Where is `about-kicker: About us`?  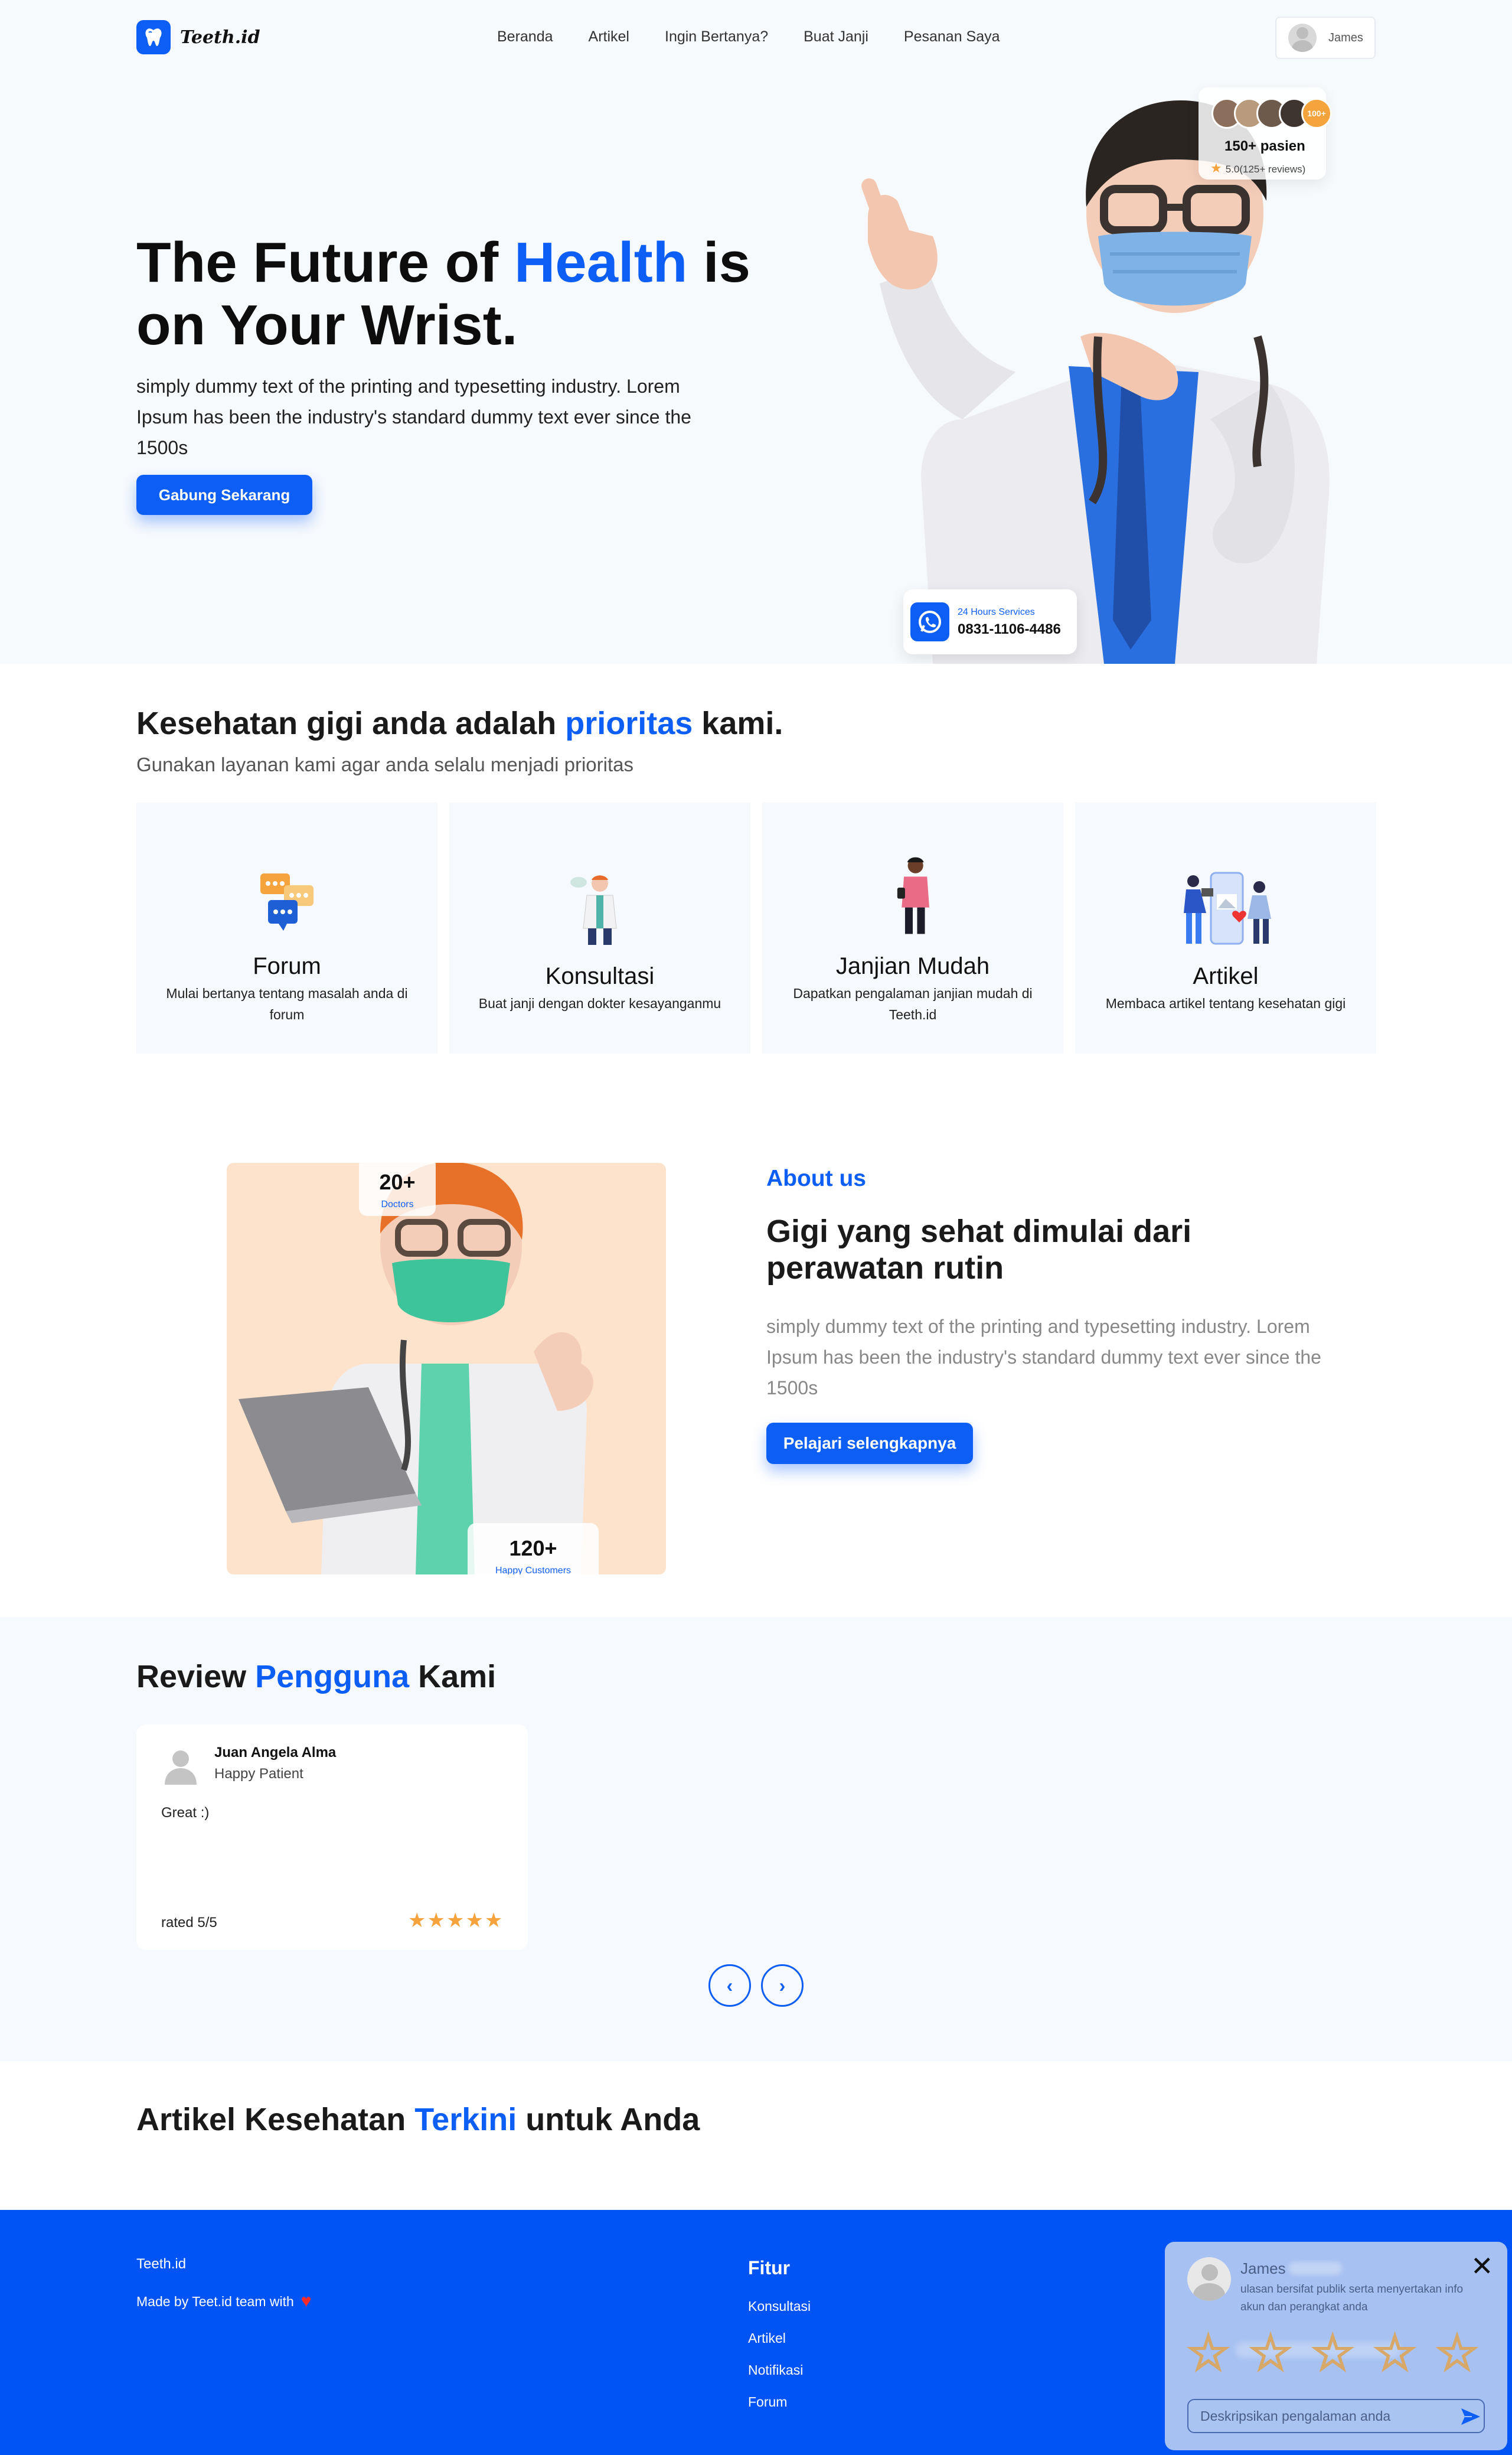 about-kicker: About us is located at coordinates (816, 1178).